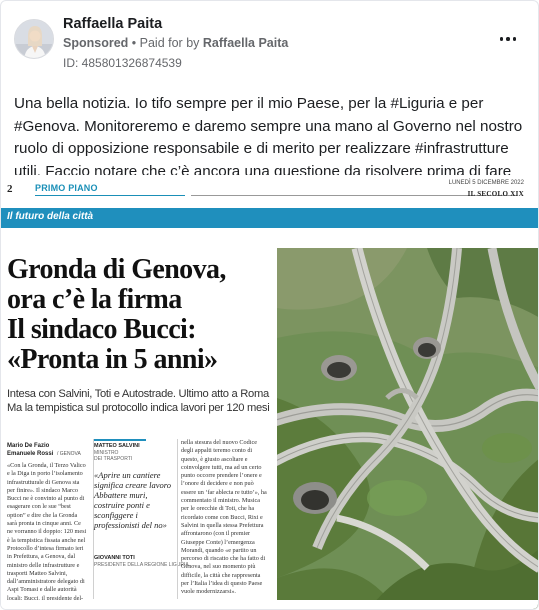 The image size is (539, 610). I want to click on headline-line: Gronda di Genova,, so click(116, 269).